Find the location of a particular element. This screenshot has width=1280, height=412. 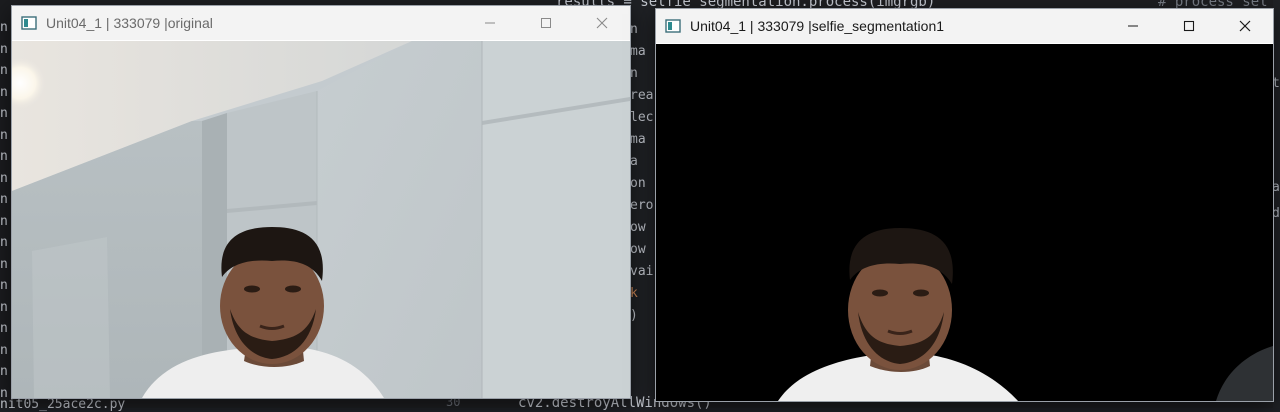

code-fragment: k is located at coordinates (634, 293).